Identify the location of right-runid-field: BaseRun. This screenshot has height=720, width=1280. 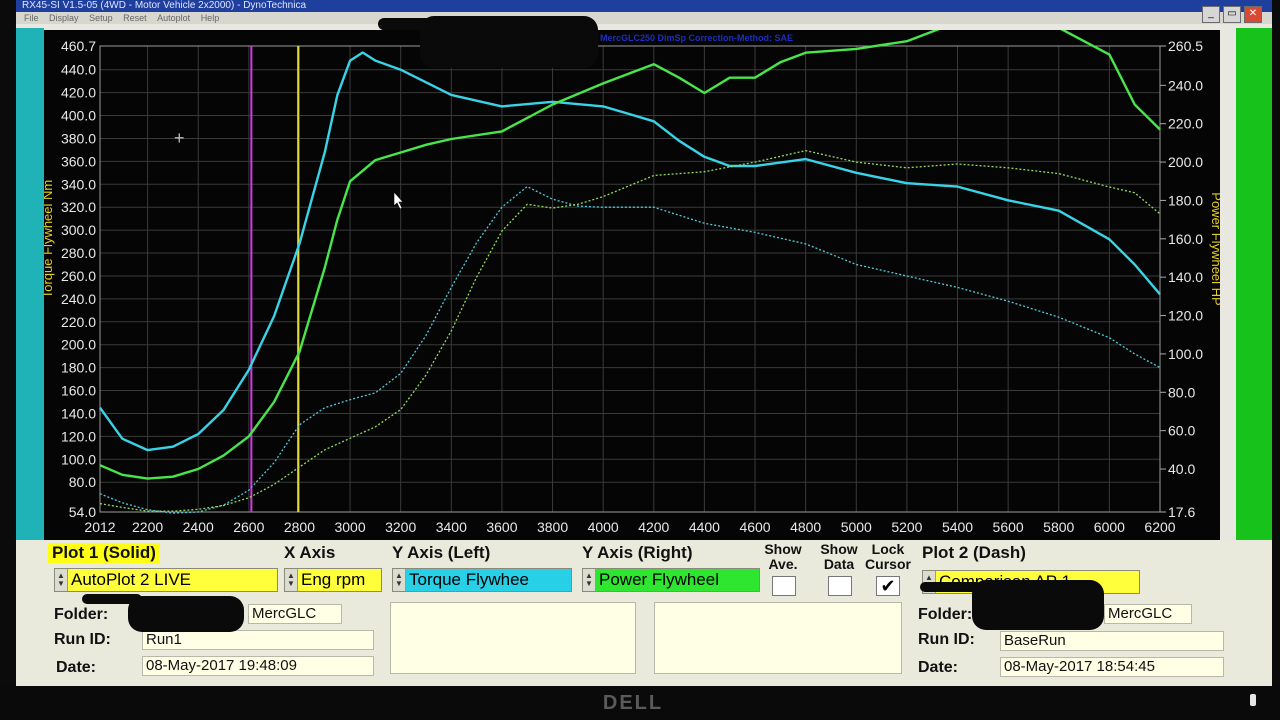
(1112, 641).